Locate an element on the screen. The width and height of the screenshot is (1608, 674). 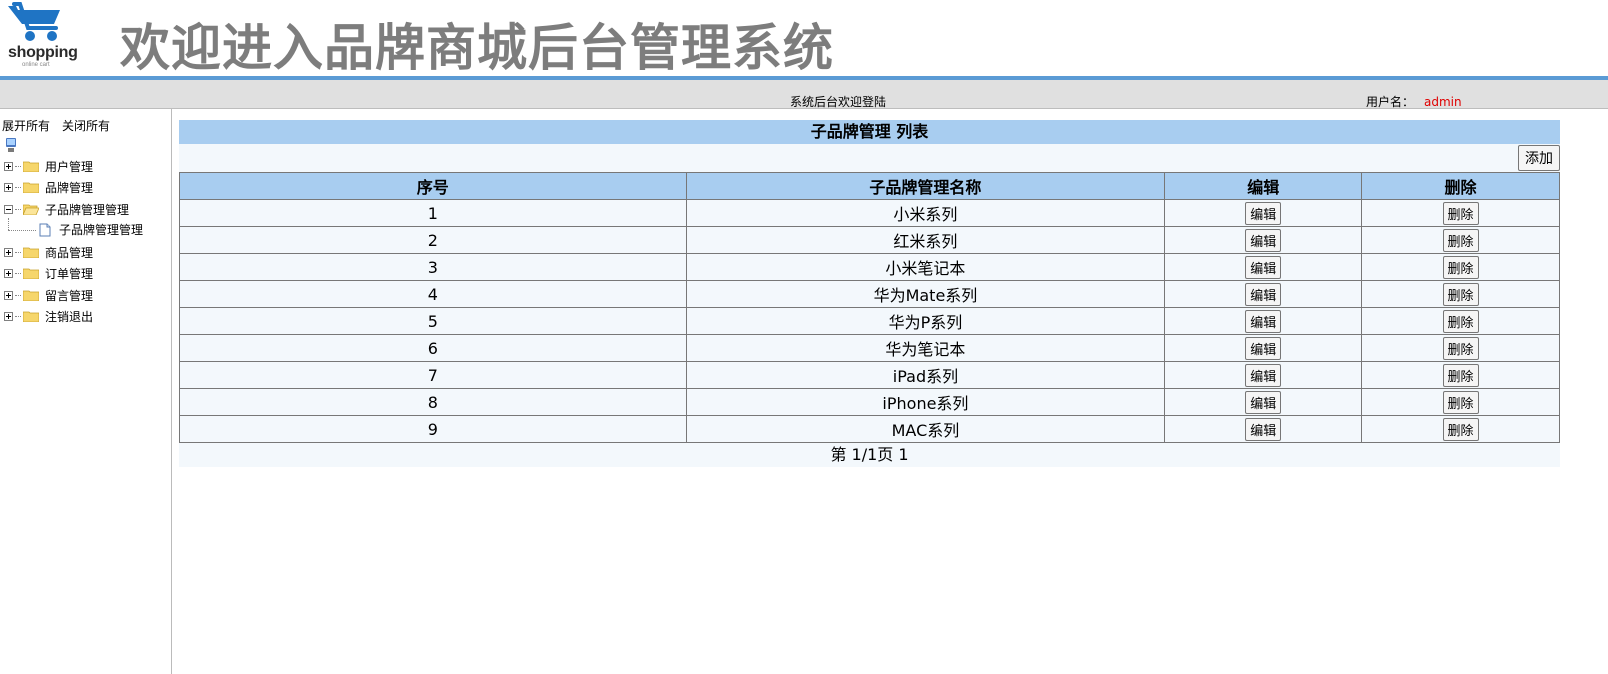
sidebar-item-label: 留言管理 is located at coordinates (69, 295).